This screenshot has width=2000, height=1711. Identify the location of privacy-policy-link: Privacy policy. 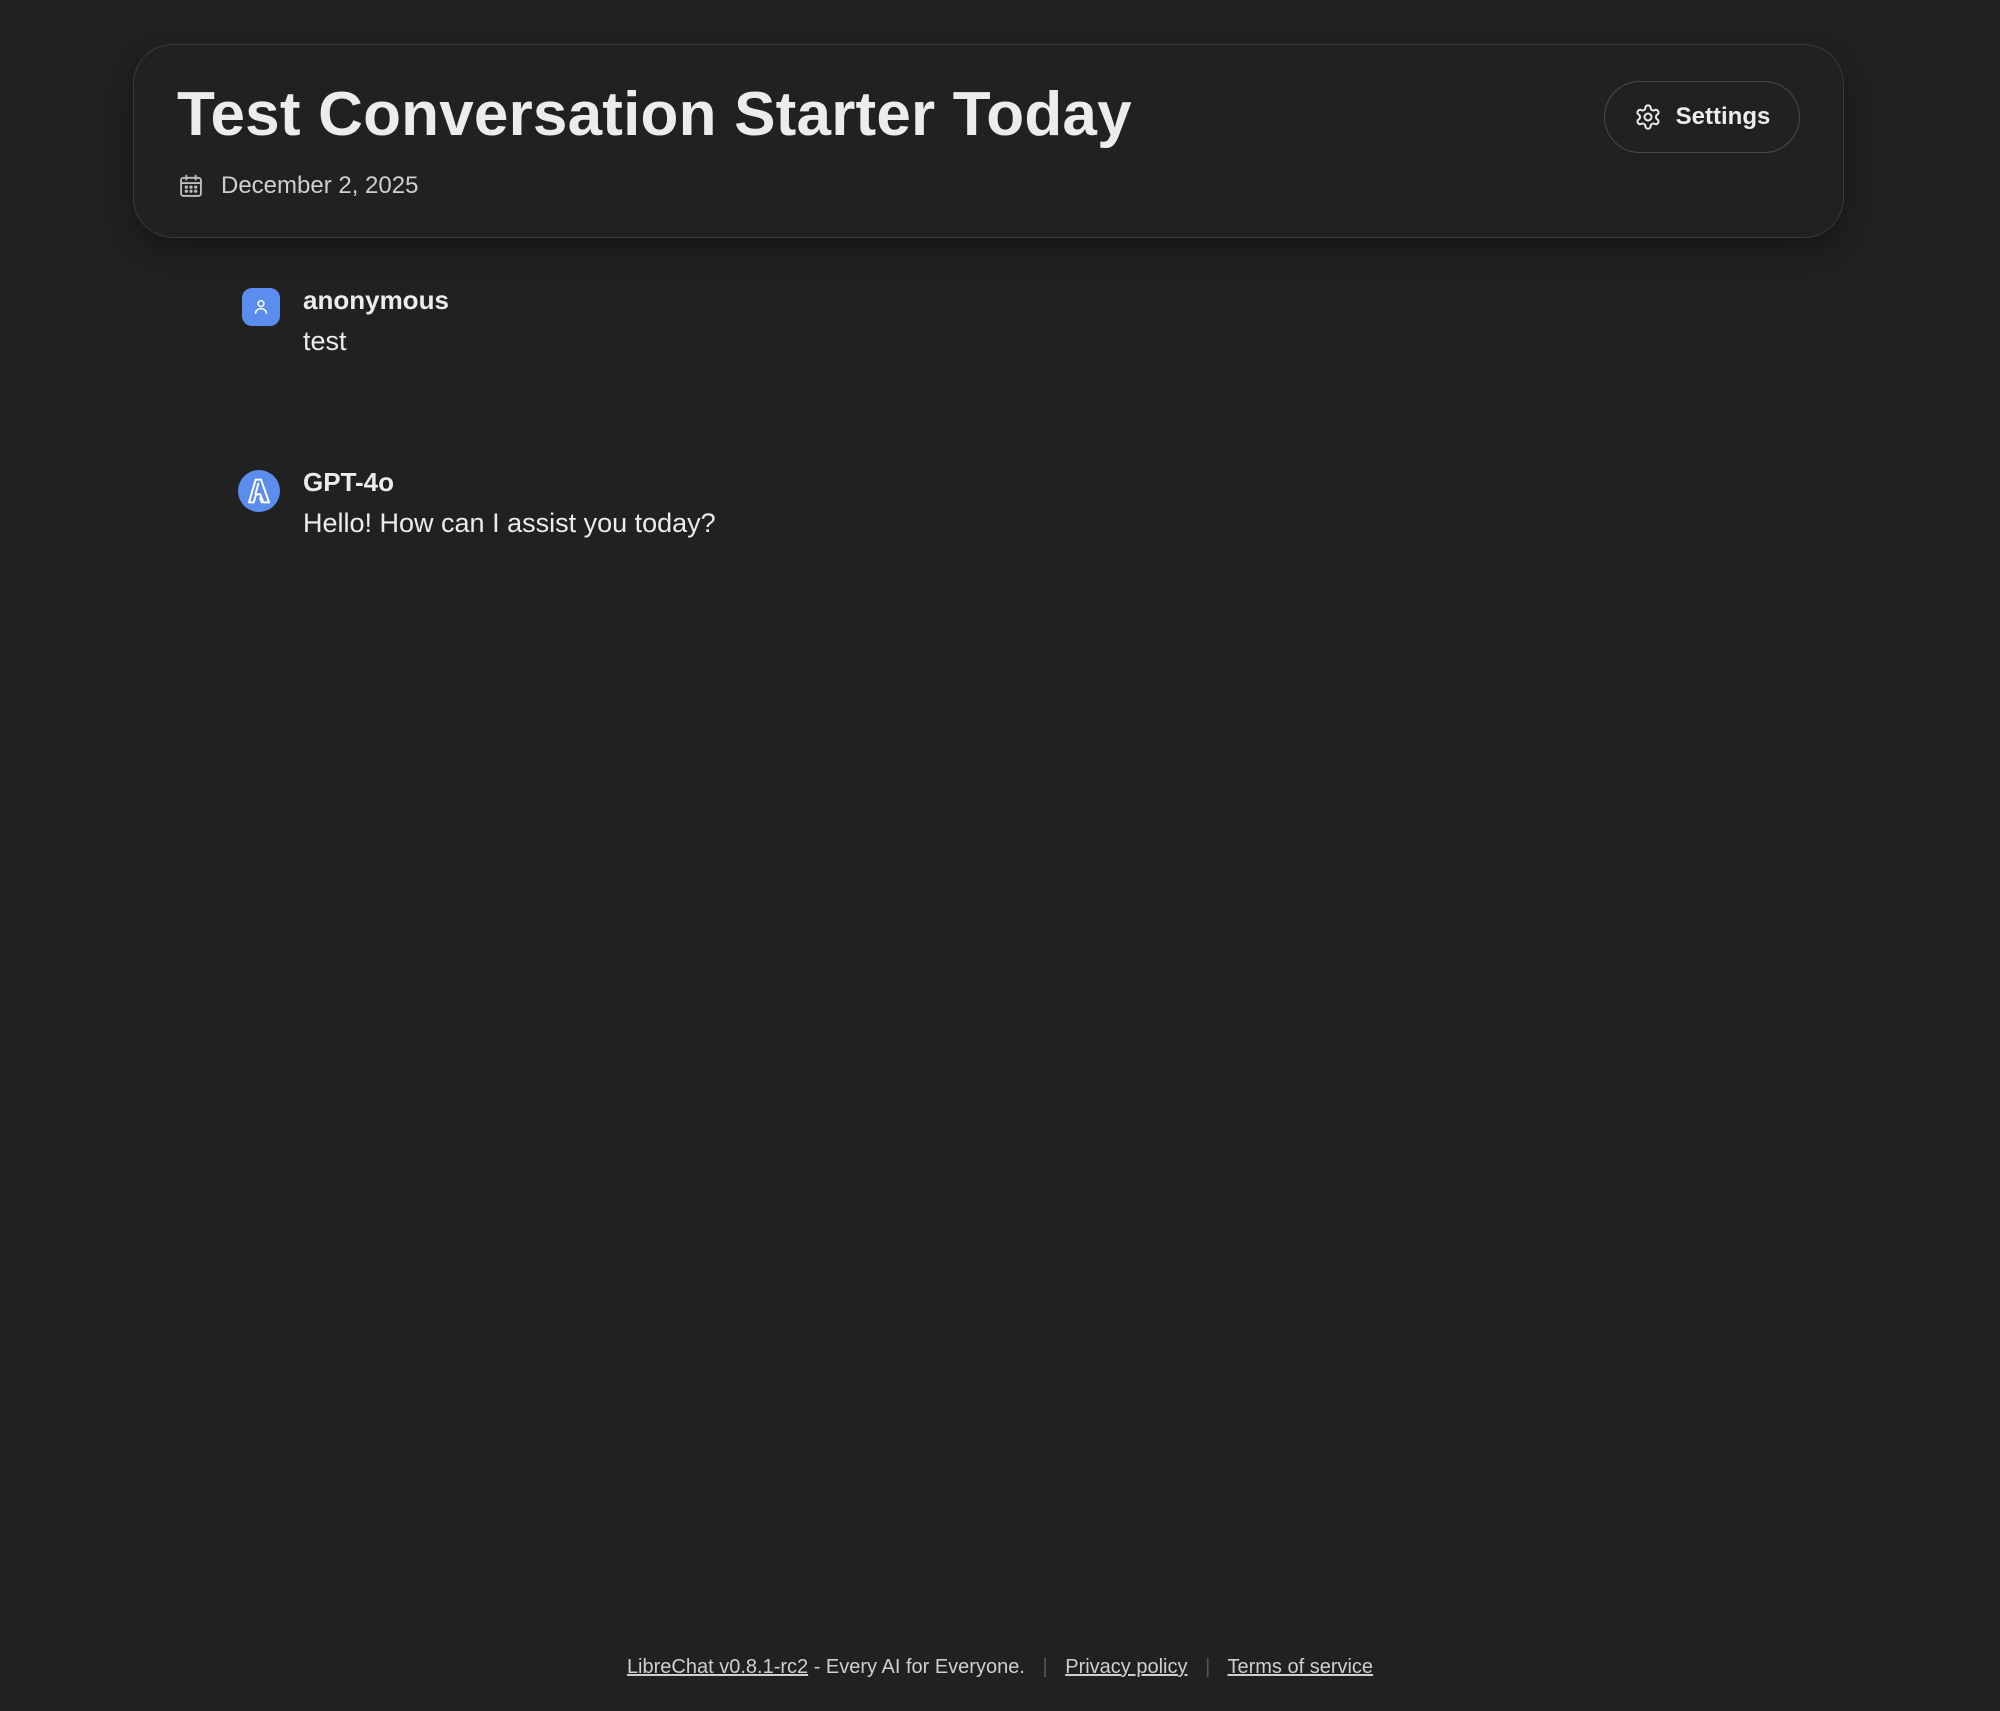
(1126, 1667).